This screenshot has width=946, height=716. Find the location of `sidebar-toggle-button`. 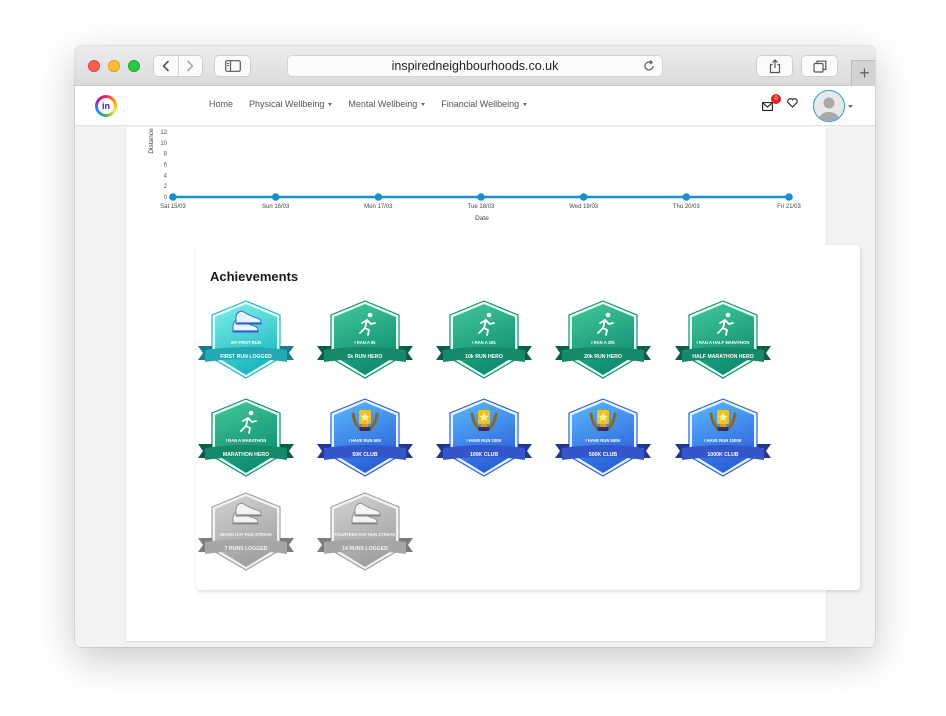

sidebar-toggle-button is located at coordinates (232, 66).